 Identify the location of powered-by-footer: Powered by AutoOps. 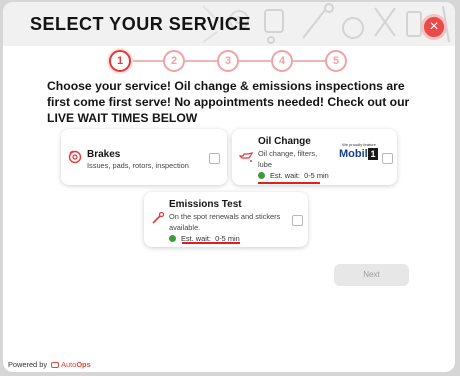
(49, 364).